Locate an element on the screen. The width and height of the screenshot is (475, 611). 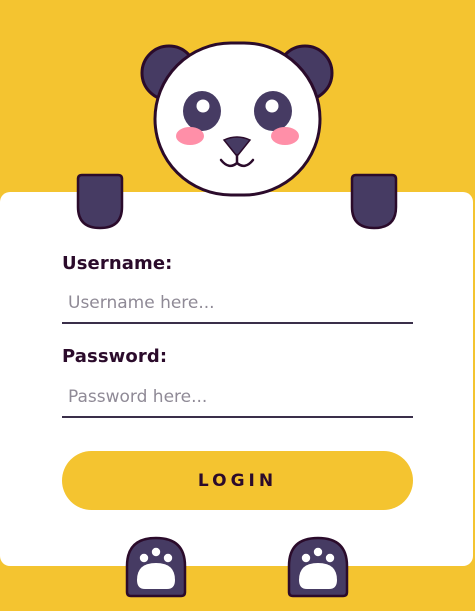
password-input is located at coordinates (237, 398).